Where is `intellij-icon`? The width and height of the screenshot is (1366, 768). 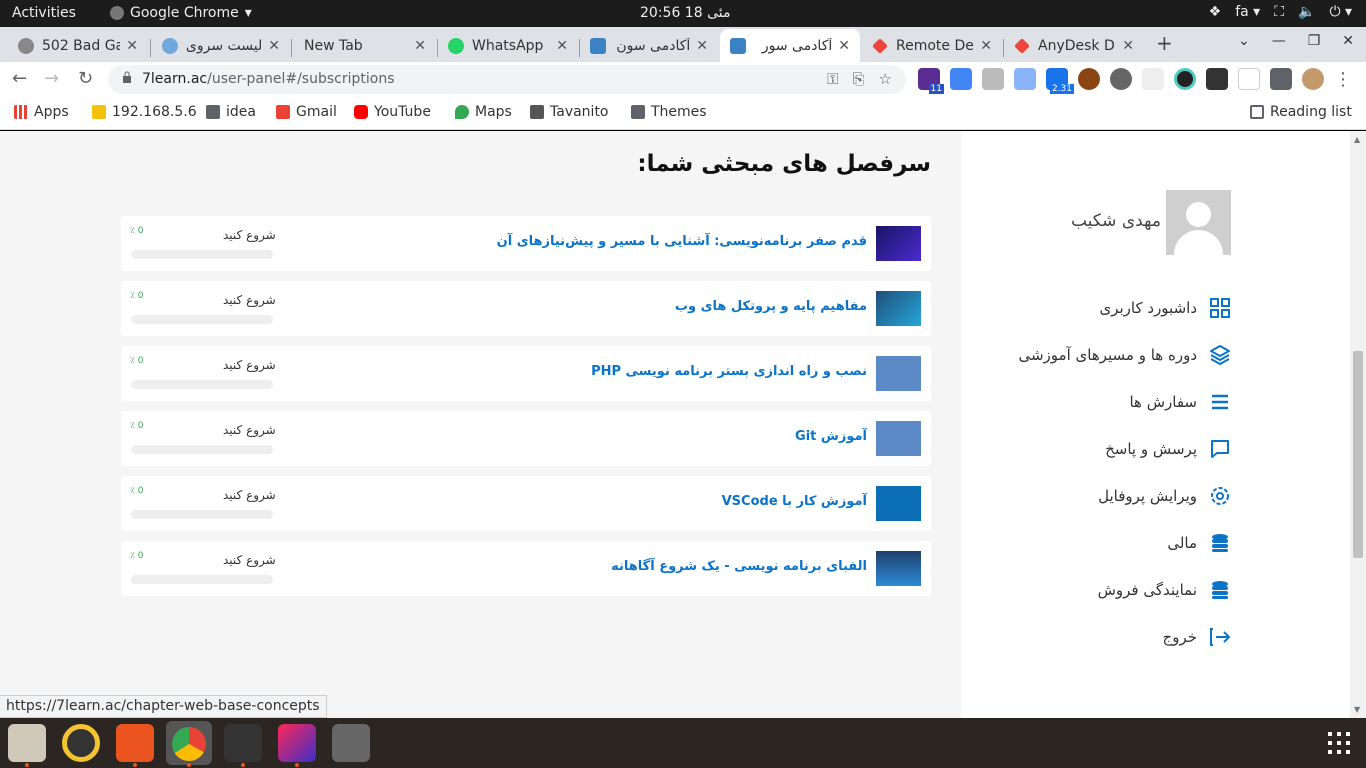 intellij-icon is located at coordinates (297, 743).